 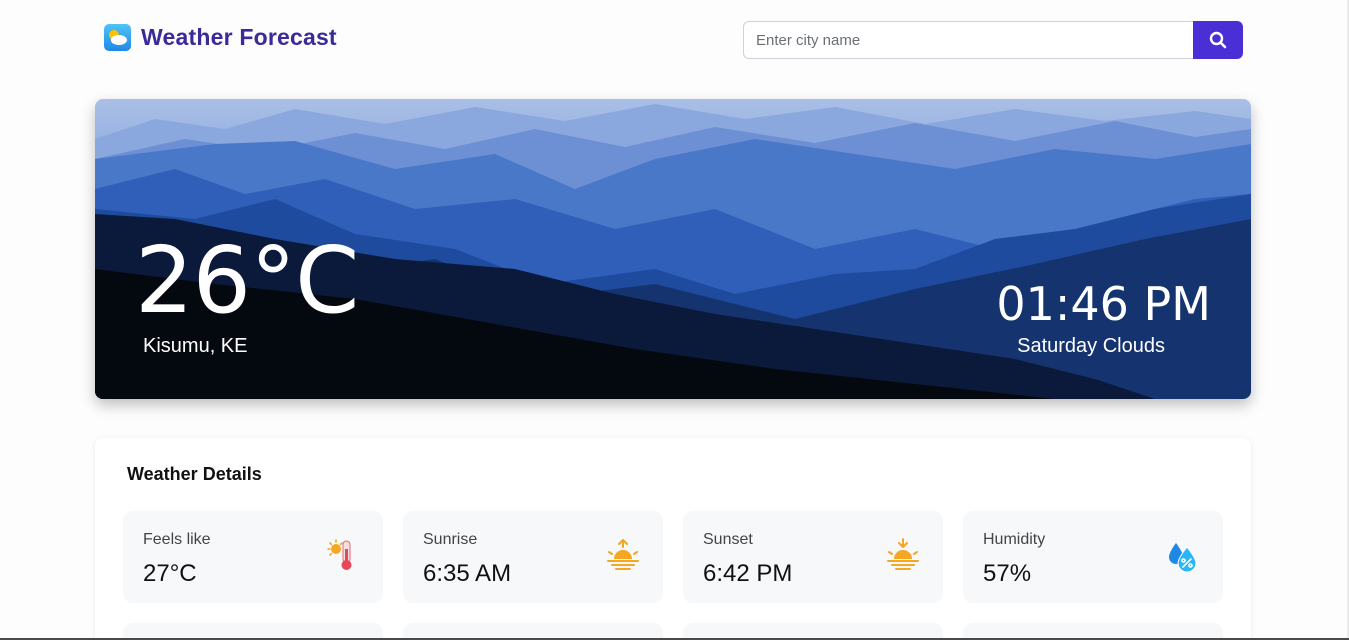 I want to click on weather-cloud-sun-icon, so click(x=117, y=37).